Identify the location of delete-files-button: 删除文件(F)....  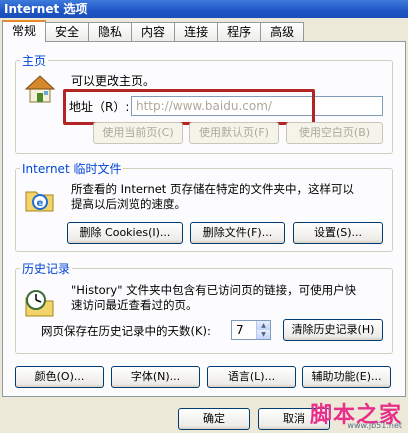
(237, 233).